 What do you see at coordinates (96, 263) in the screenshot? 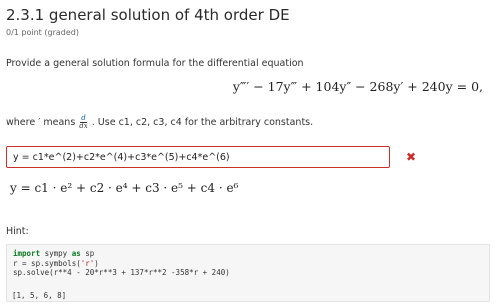
I see `code-line2-b: )` at bounding box center [96, 263].